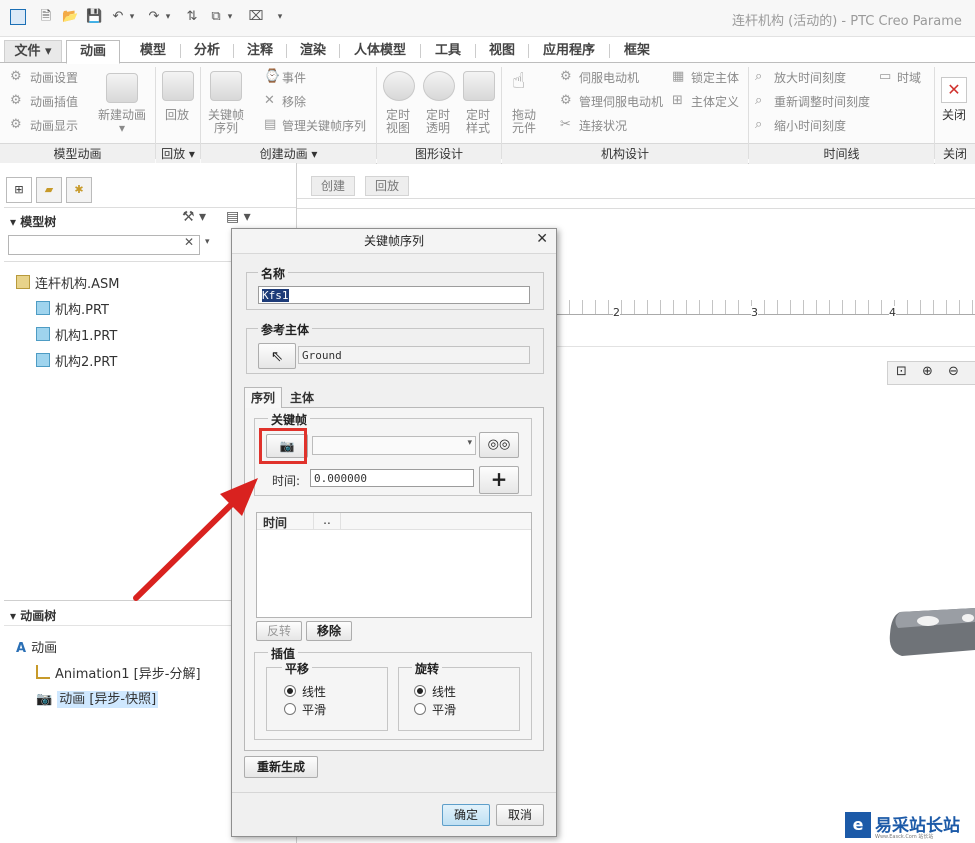 Image resolution: width=975 pixels, height=843 pixels. What do you see at coordinates (68, 282) in the screenshot?
I see `tree-item-asm: 连杆机构.ASM` at bounding box center [68, 282].